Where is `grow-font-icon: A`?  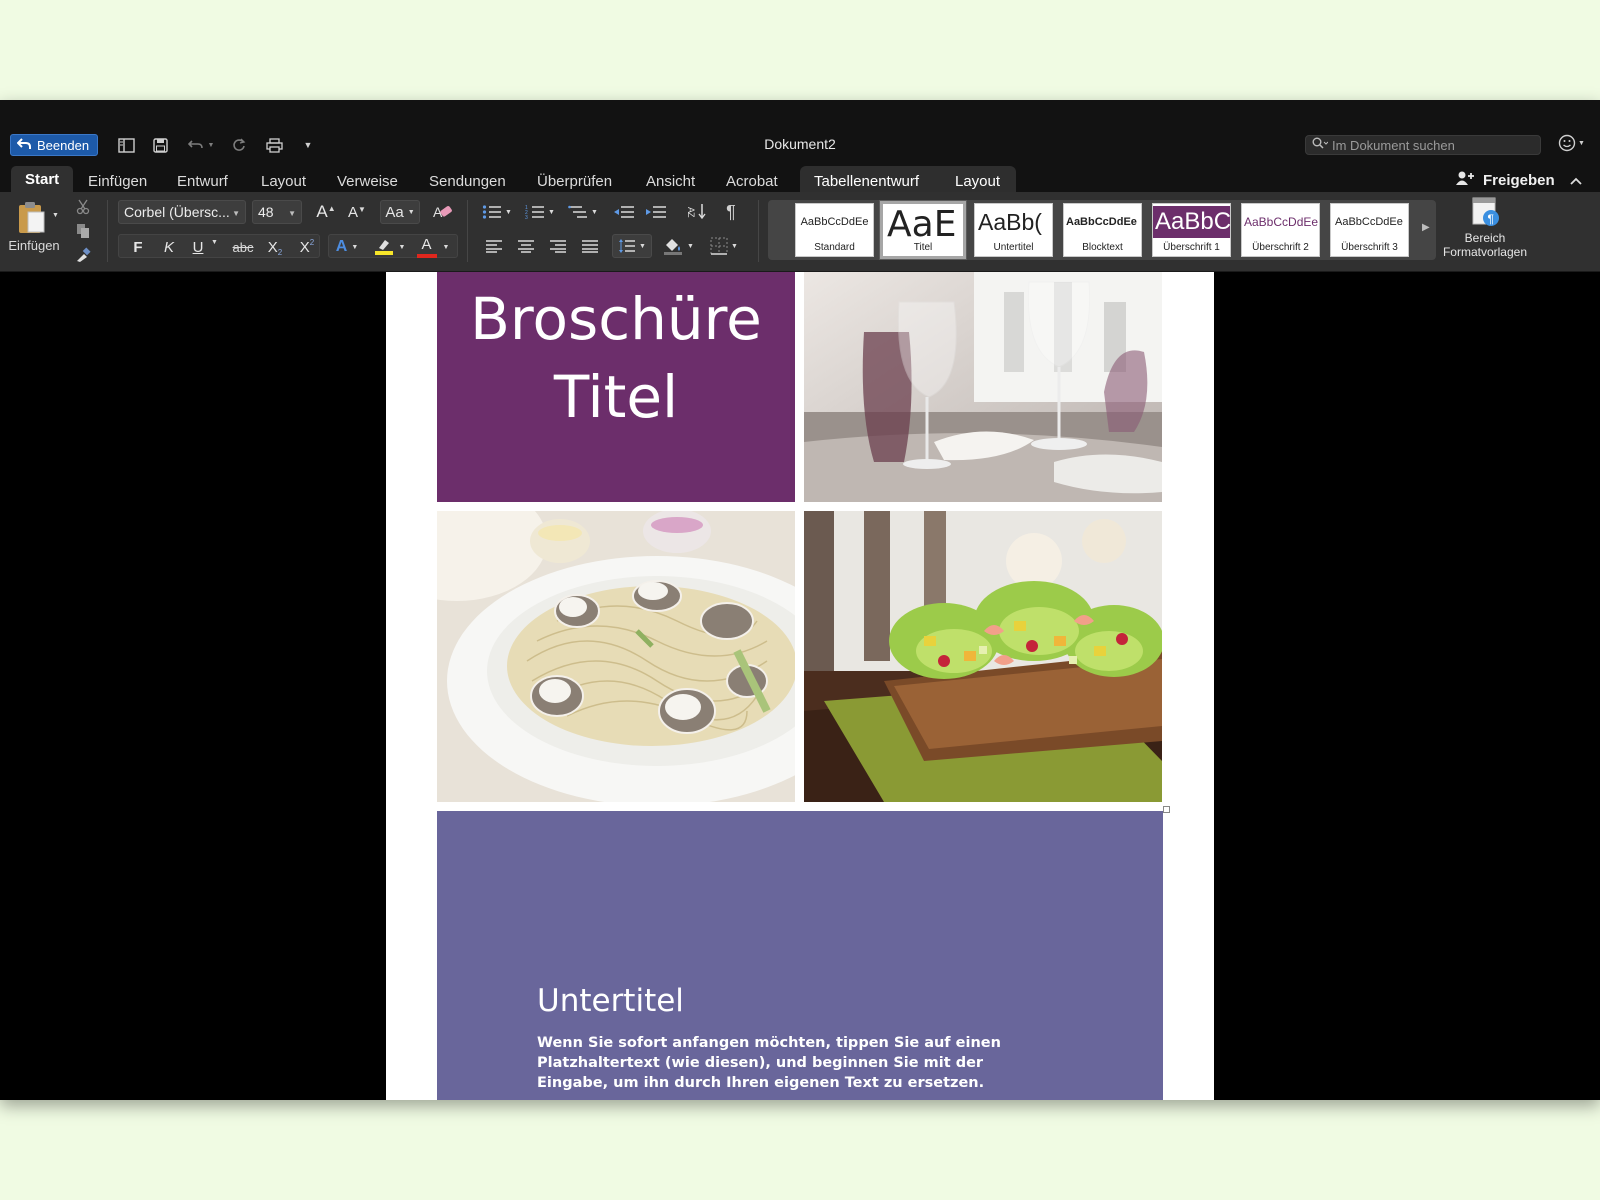 grow-font-icon: A is located at coordinates (322, 211).